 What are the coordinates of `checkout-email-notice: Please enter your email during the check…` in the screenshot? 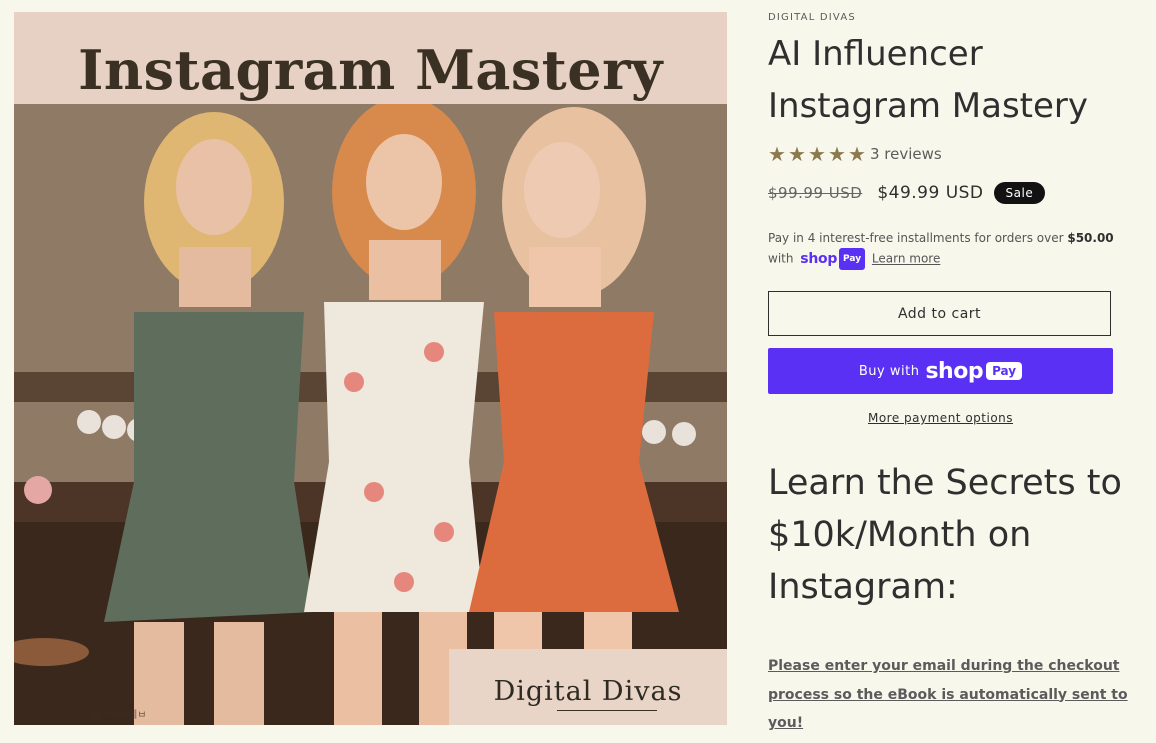 It's located at (948, 694).